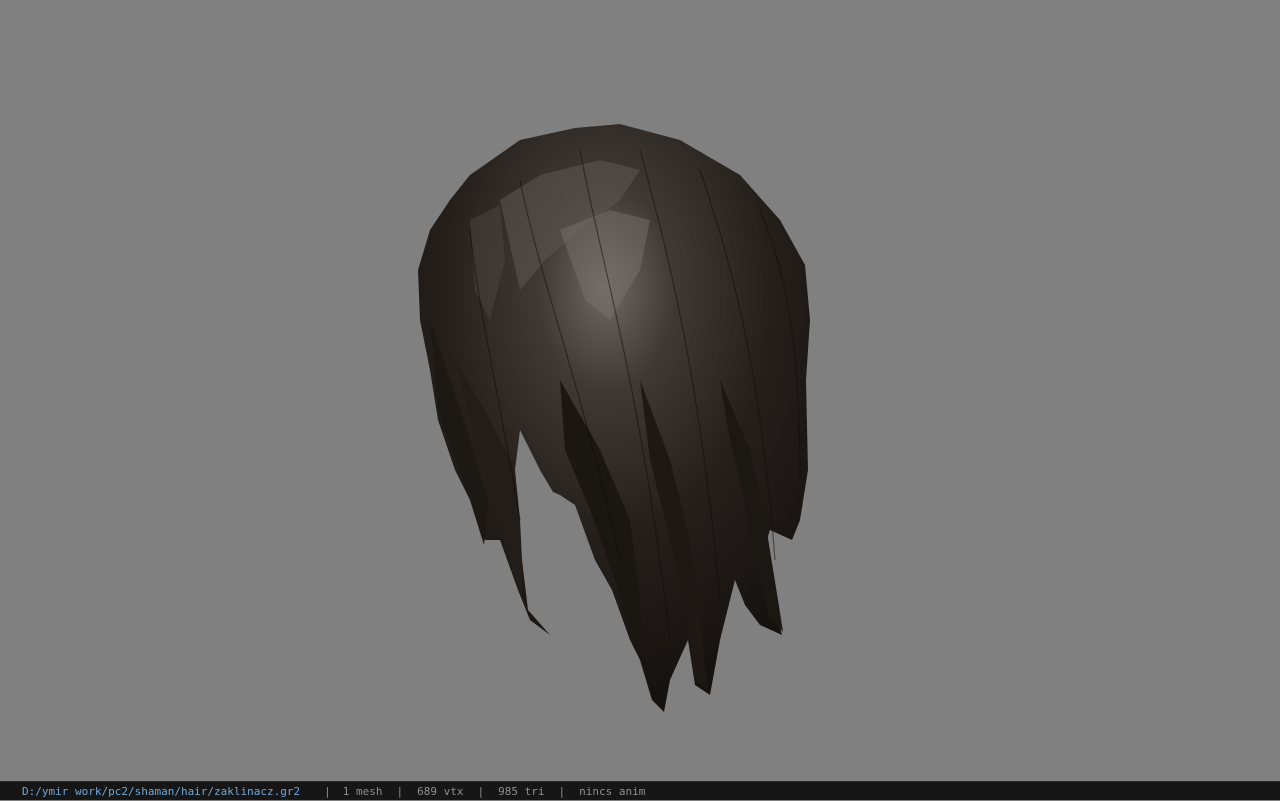 The width and height of the screenshot is (1280, 801). Describe the element at coordinates (521, 791) in the screenshot. I see `triangle-count: 985 tri` at that location.